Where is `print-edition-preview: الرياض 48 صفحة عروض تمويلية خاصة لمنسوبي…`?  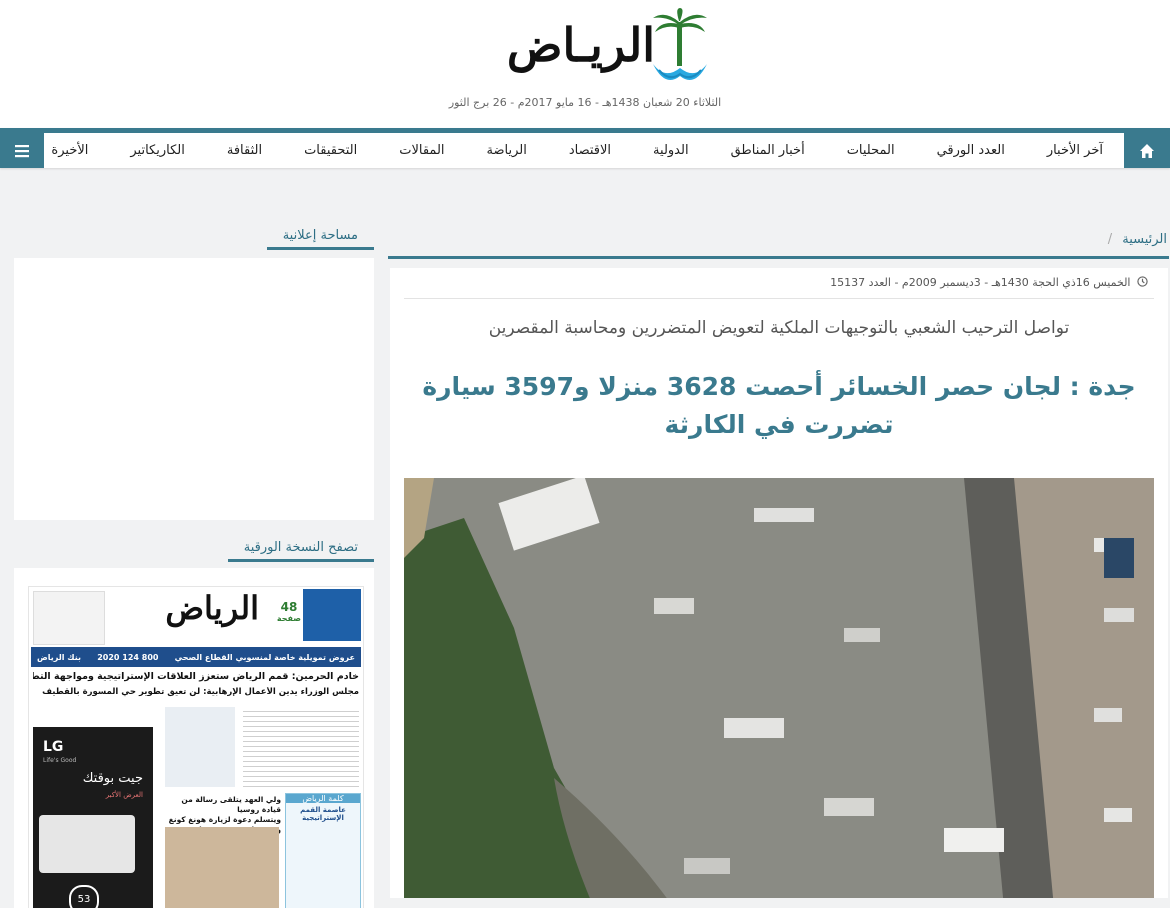
print-edition-preview: الرياض 48 صفحة عروض تمويلية خاصة لمنسوبي… is located at coordinates (194, 738).